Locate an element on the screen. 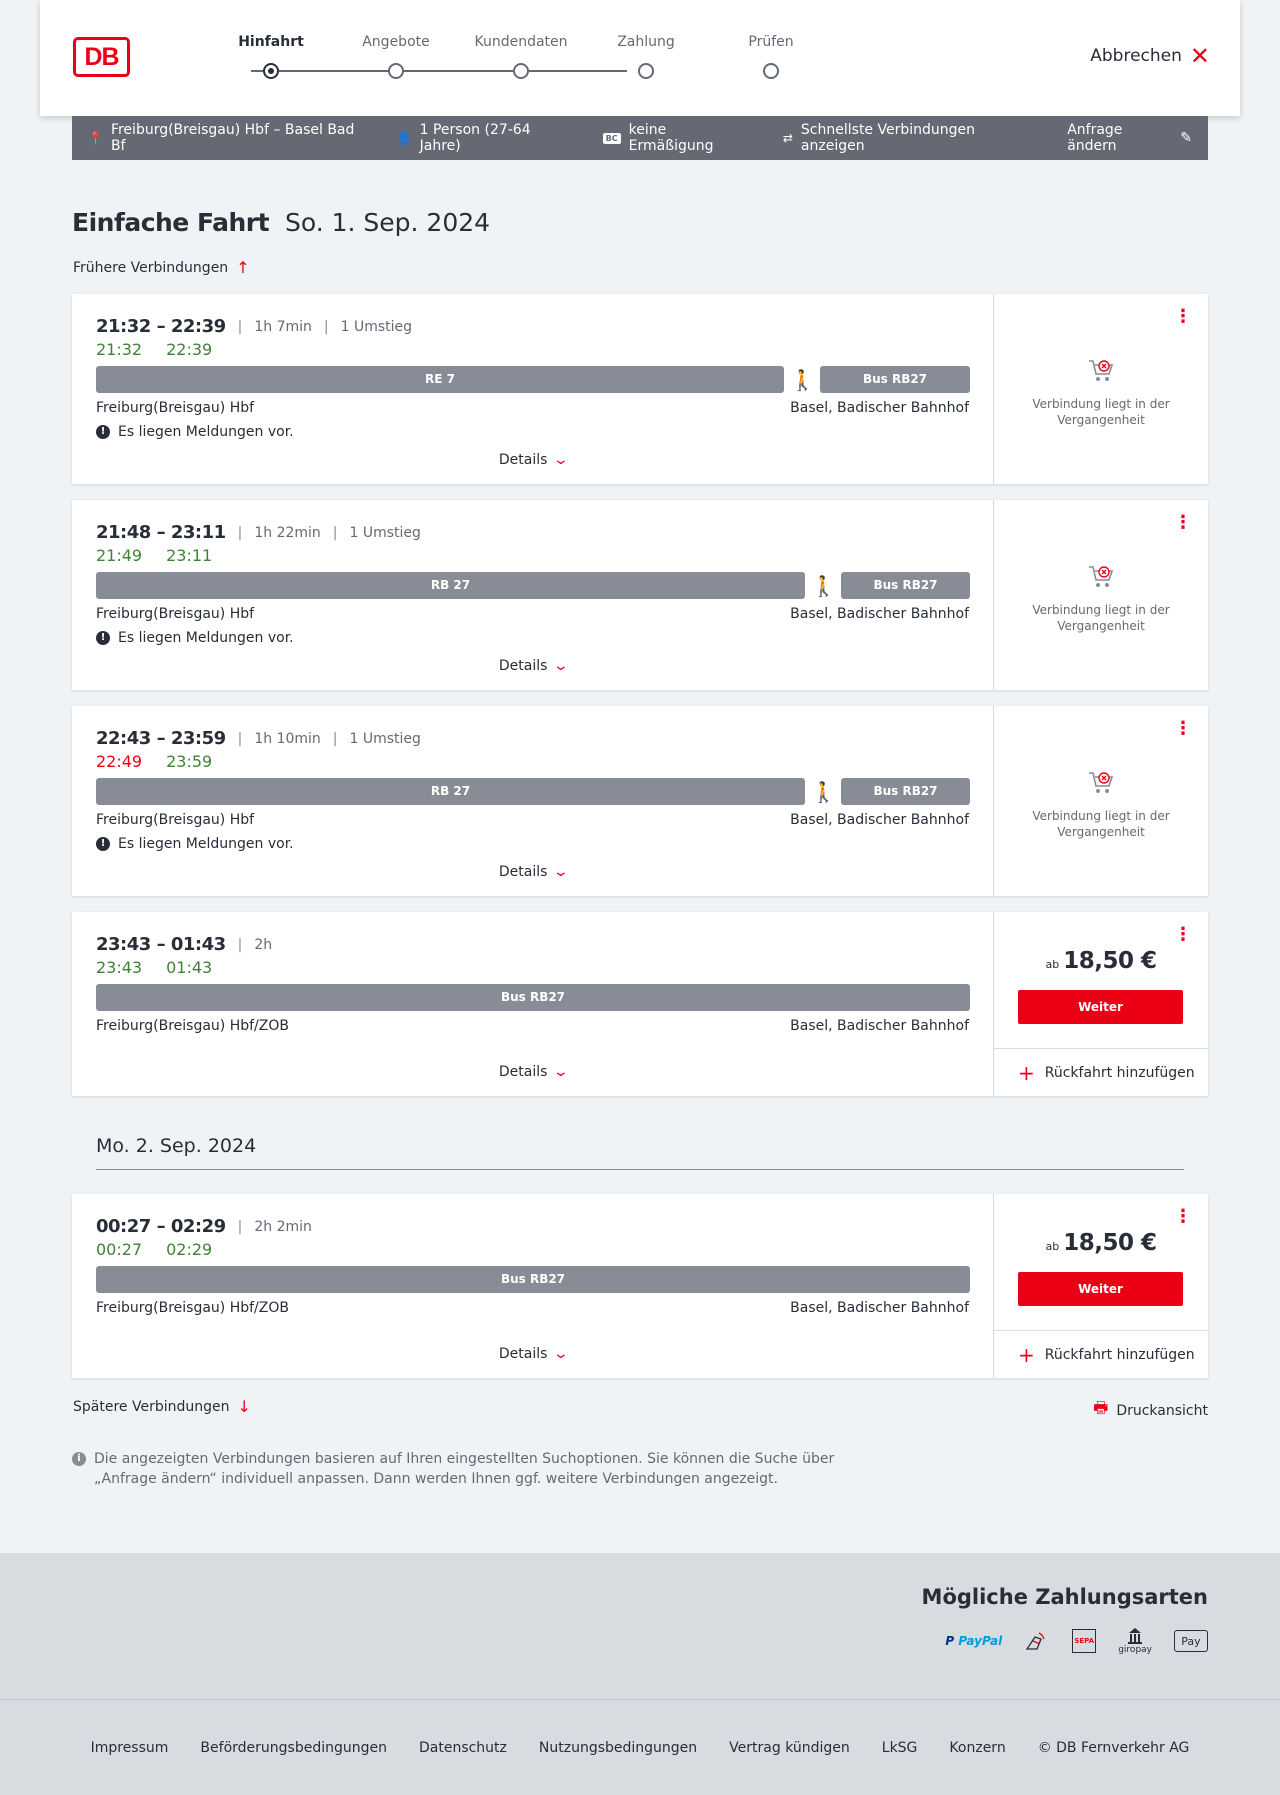  planned-times: 00:27 – 02:29 is located at coordinates (161, 1226).